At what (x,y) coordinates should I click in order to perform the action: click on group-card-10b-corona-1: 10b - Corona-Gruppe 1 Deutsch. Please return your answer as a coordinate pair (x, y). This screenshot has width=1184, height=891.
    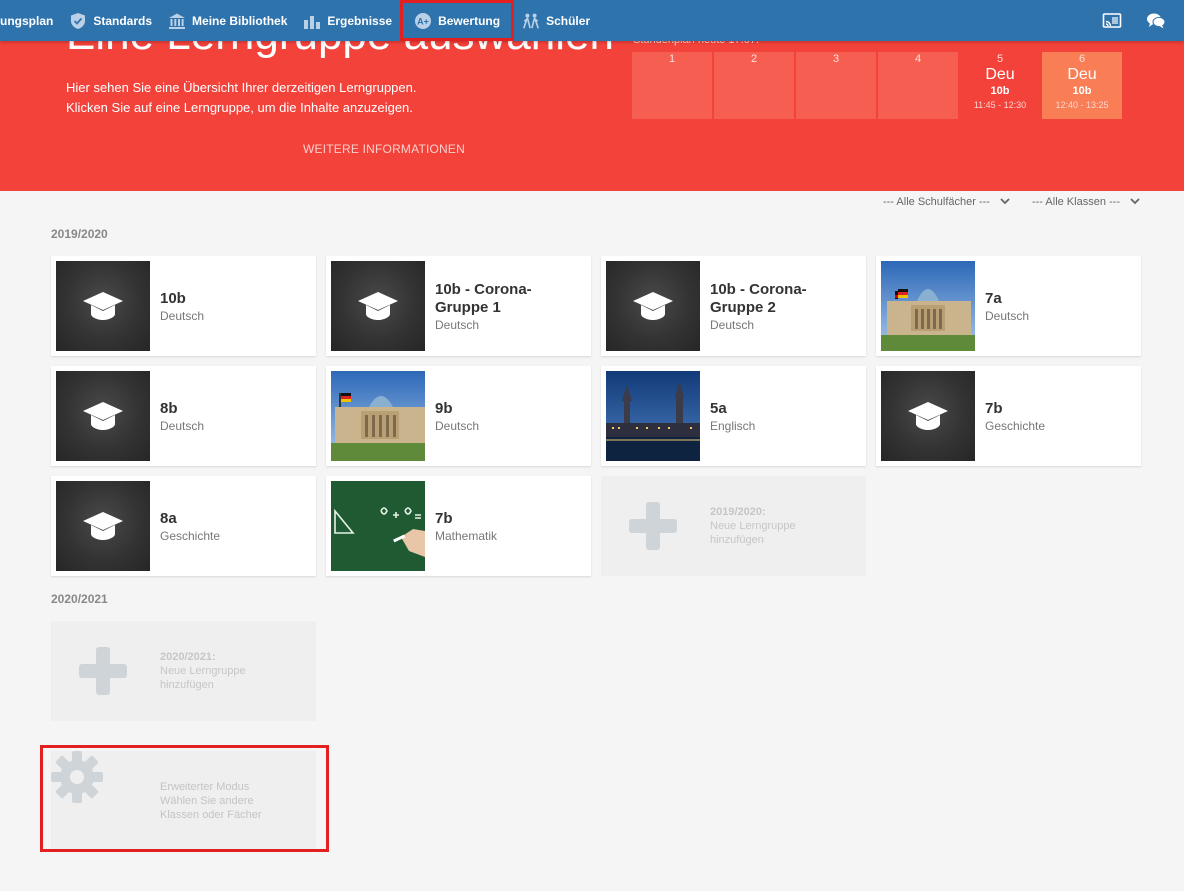
    Looking at the image, I should click on (458, 306).